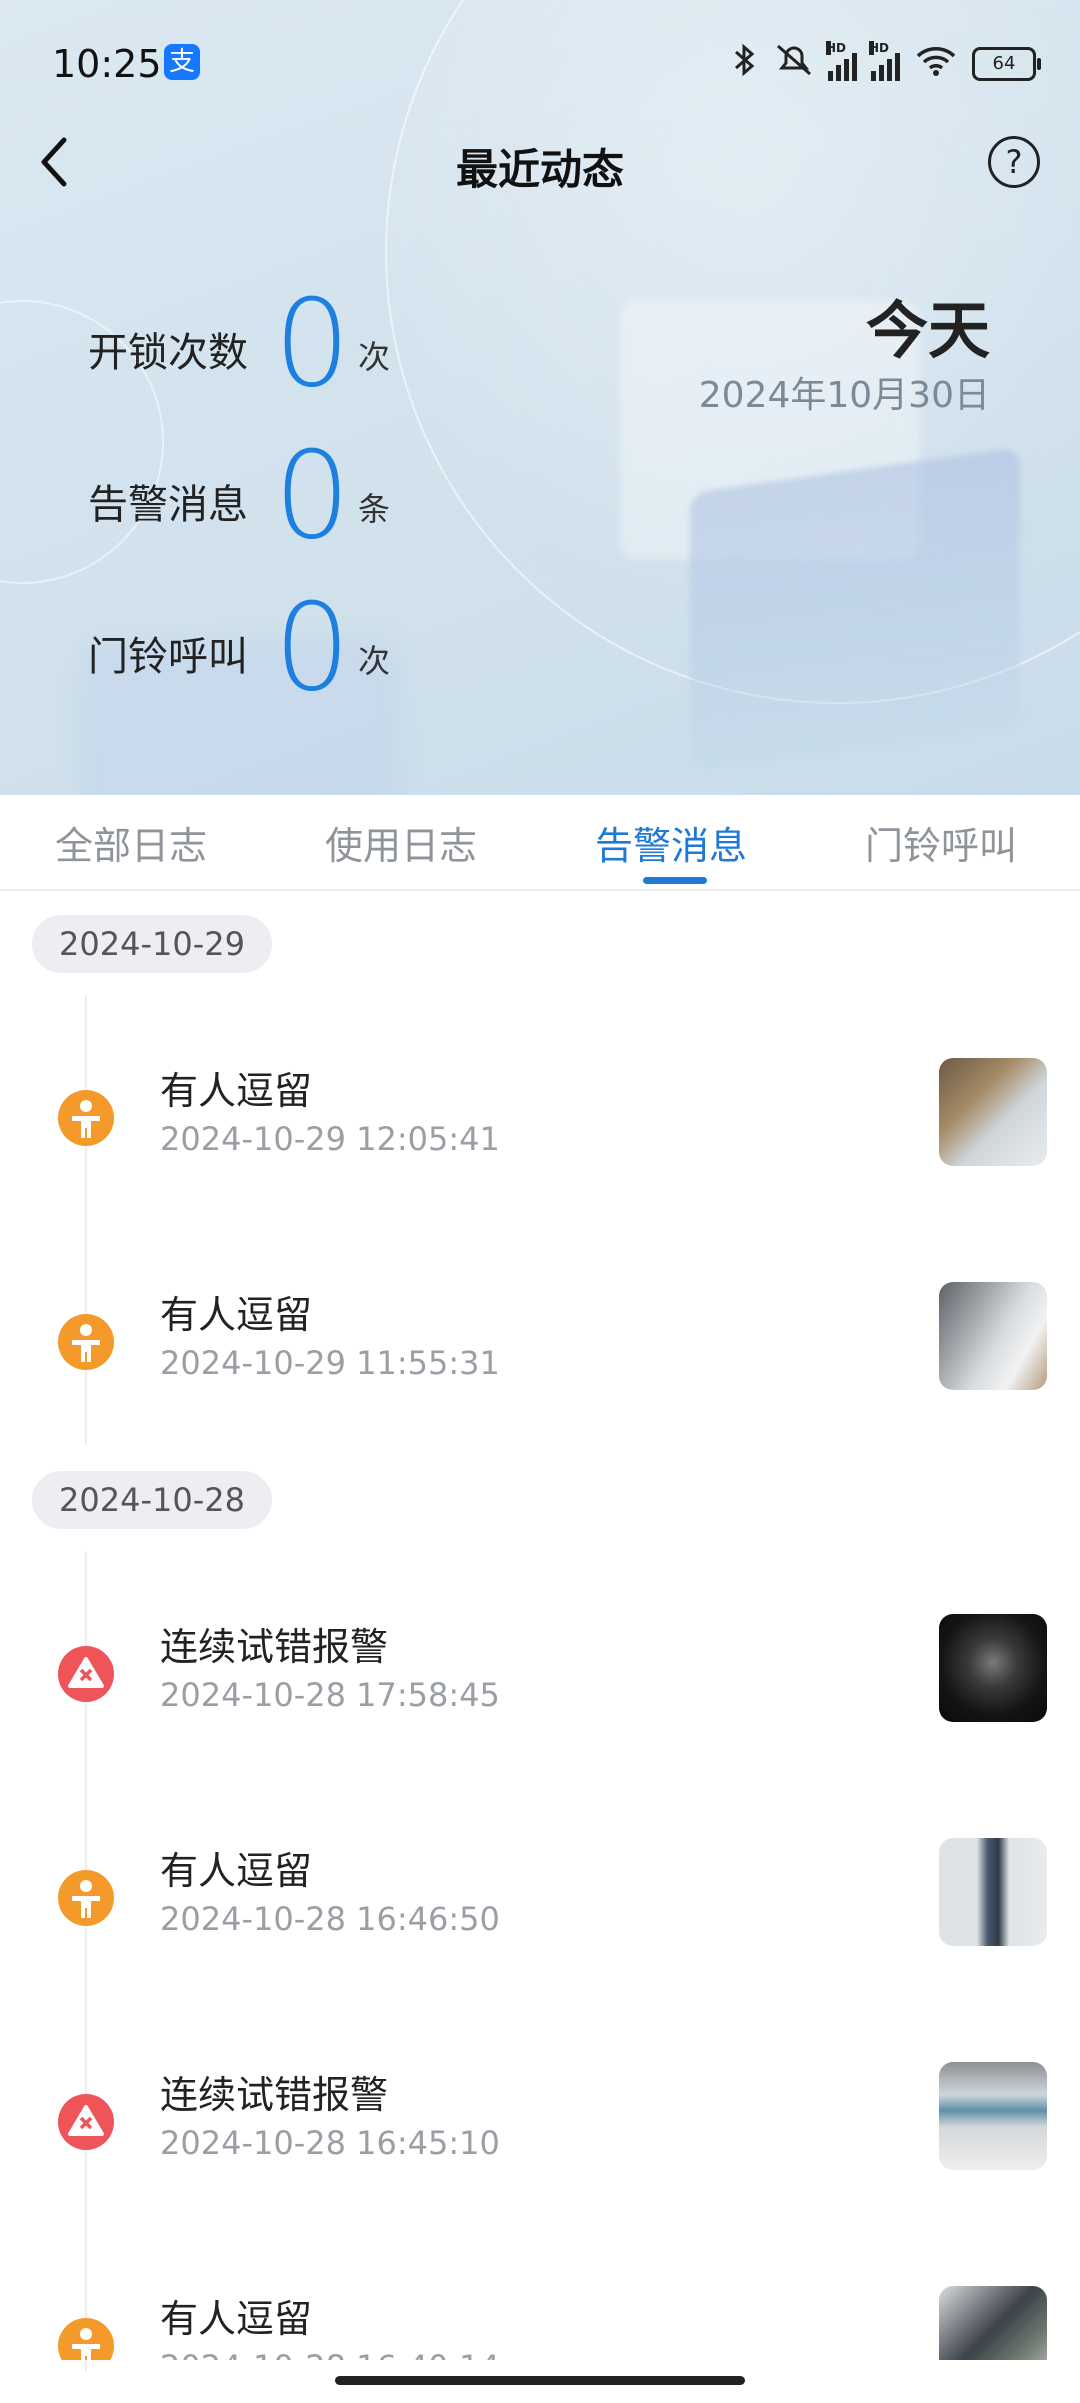 This screenshot has width=1080, height=2403. What do you see at coordinates (675, 880) in the screenshot?
I see `tab-active-indicator` at bounding box center [675, 880].